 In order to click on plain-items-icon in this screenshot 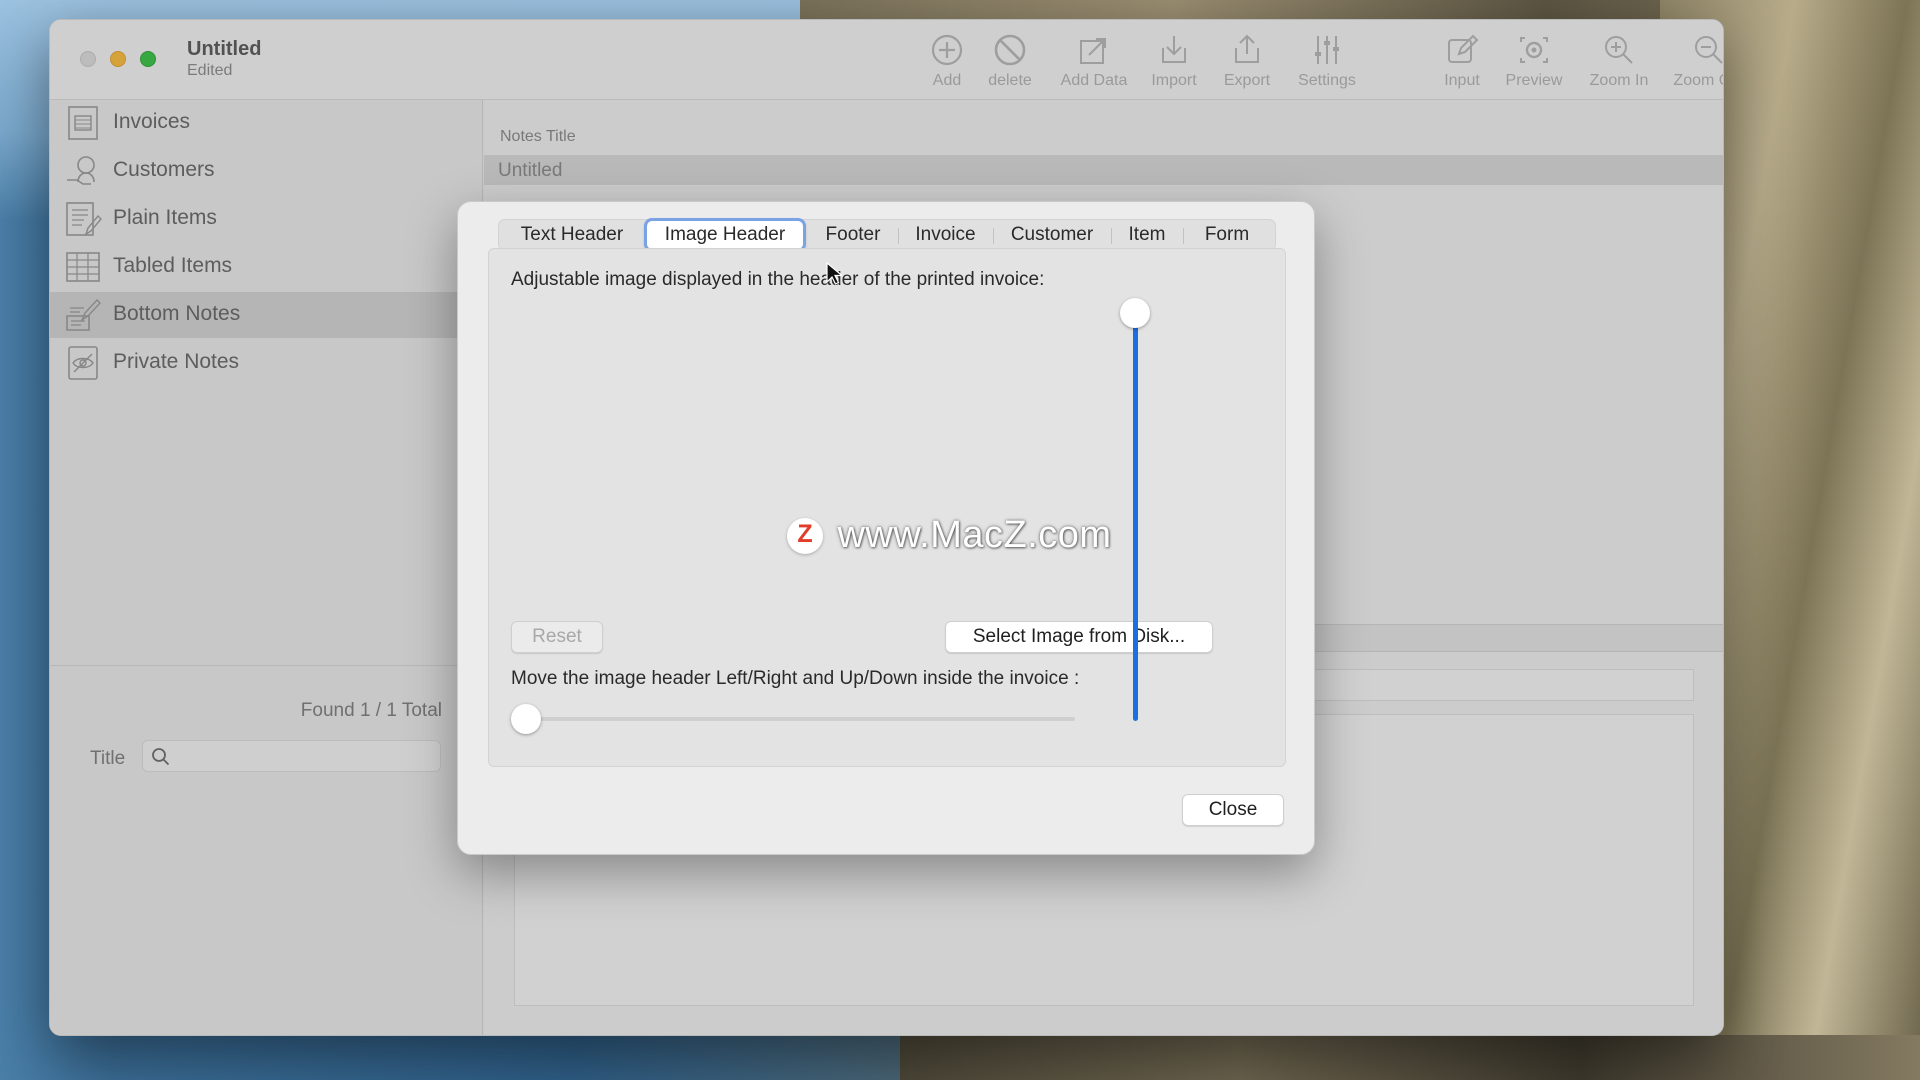, I will do `click(84, 219)`.